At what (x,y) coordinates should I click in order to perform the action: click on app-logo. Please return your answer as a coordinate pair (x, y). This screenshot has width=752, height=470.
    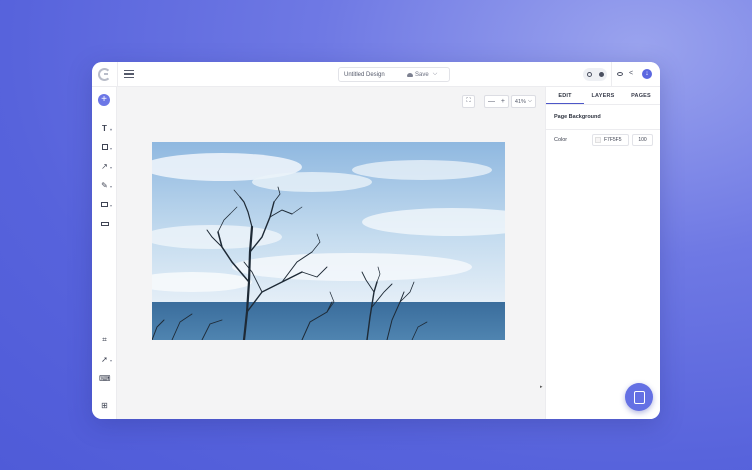
    Looking at the image, I should click on (104, 74).